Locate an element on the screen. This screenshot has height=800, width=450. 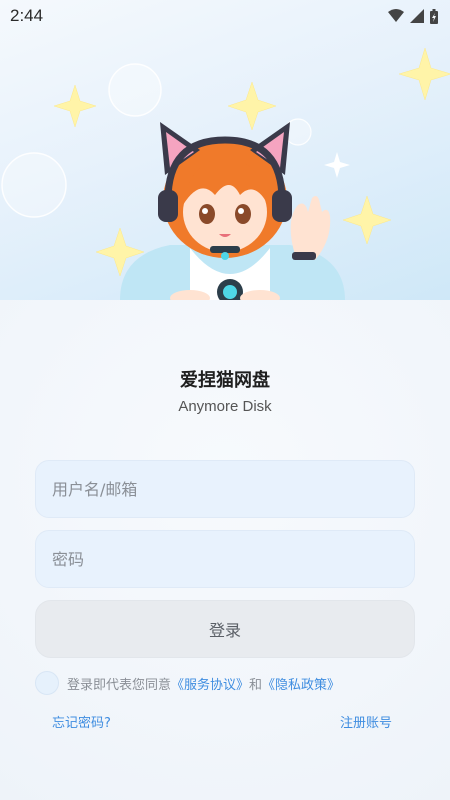
terms-link: 《服务协议》 is located at coordinates (210, 685).